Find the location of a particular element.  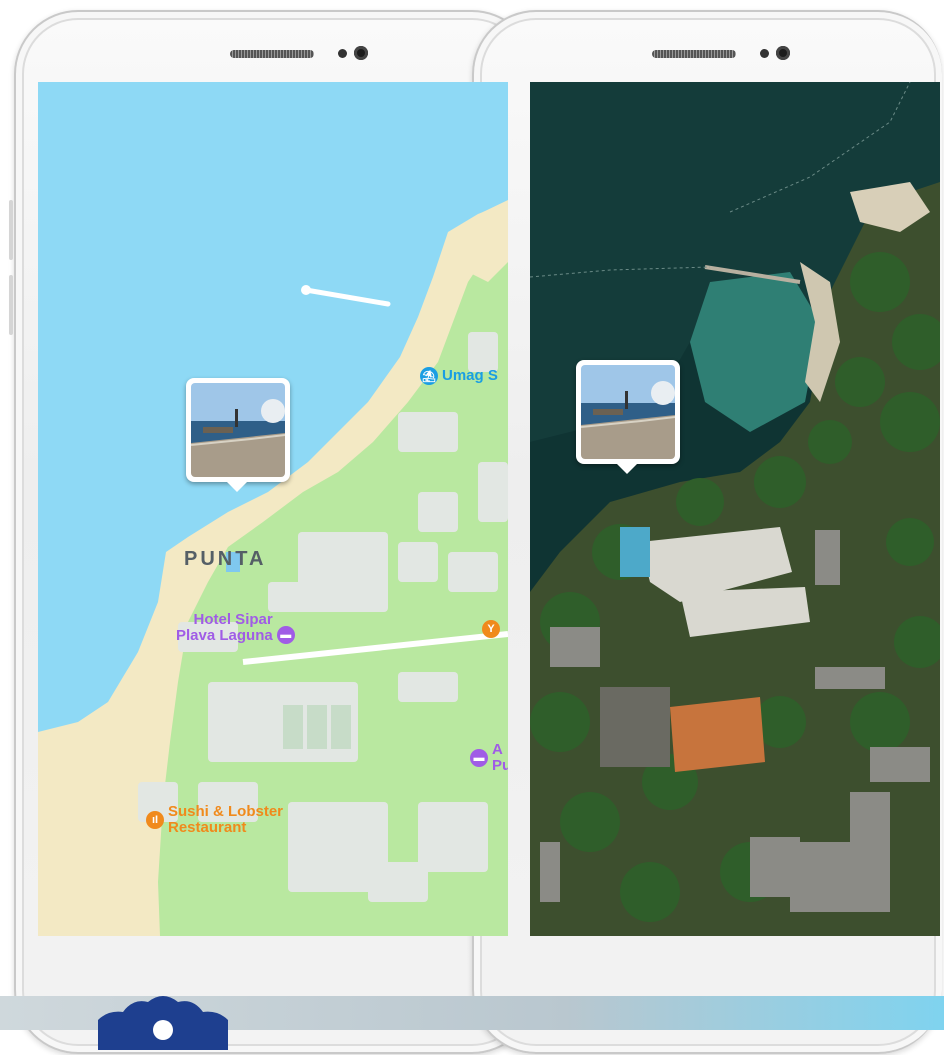

cocktail-glass-icon: Y is located at coordinates (491, 629).